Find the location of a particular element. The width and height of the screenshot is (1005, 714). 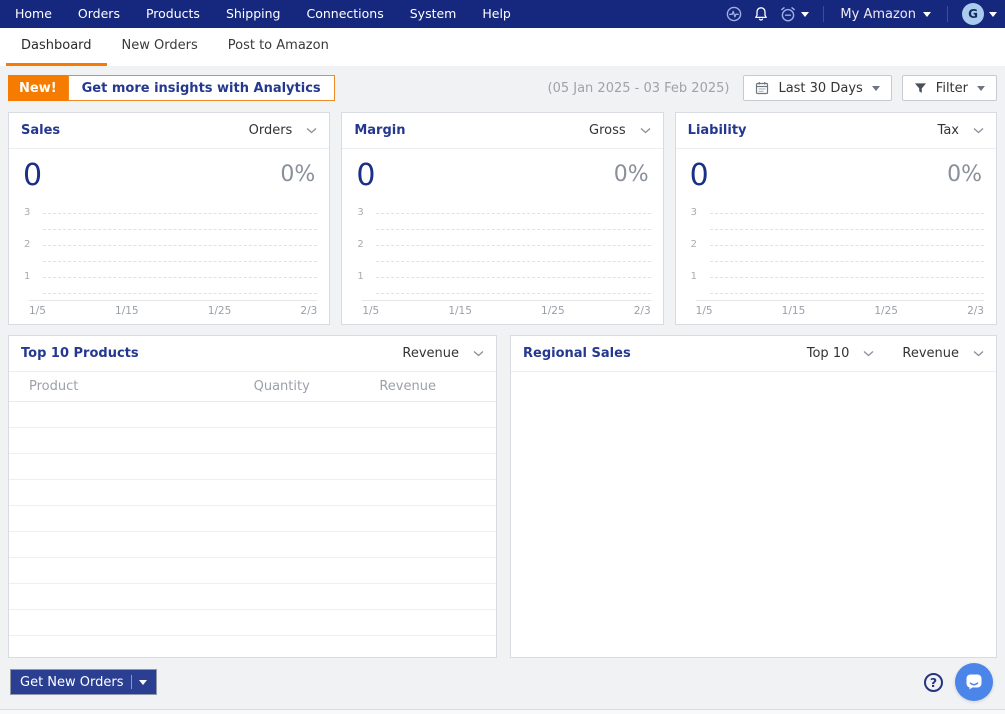

chart-plot-area: 3 2 1 is located at coordinates (837, 252).